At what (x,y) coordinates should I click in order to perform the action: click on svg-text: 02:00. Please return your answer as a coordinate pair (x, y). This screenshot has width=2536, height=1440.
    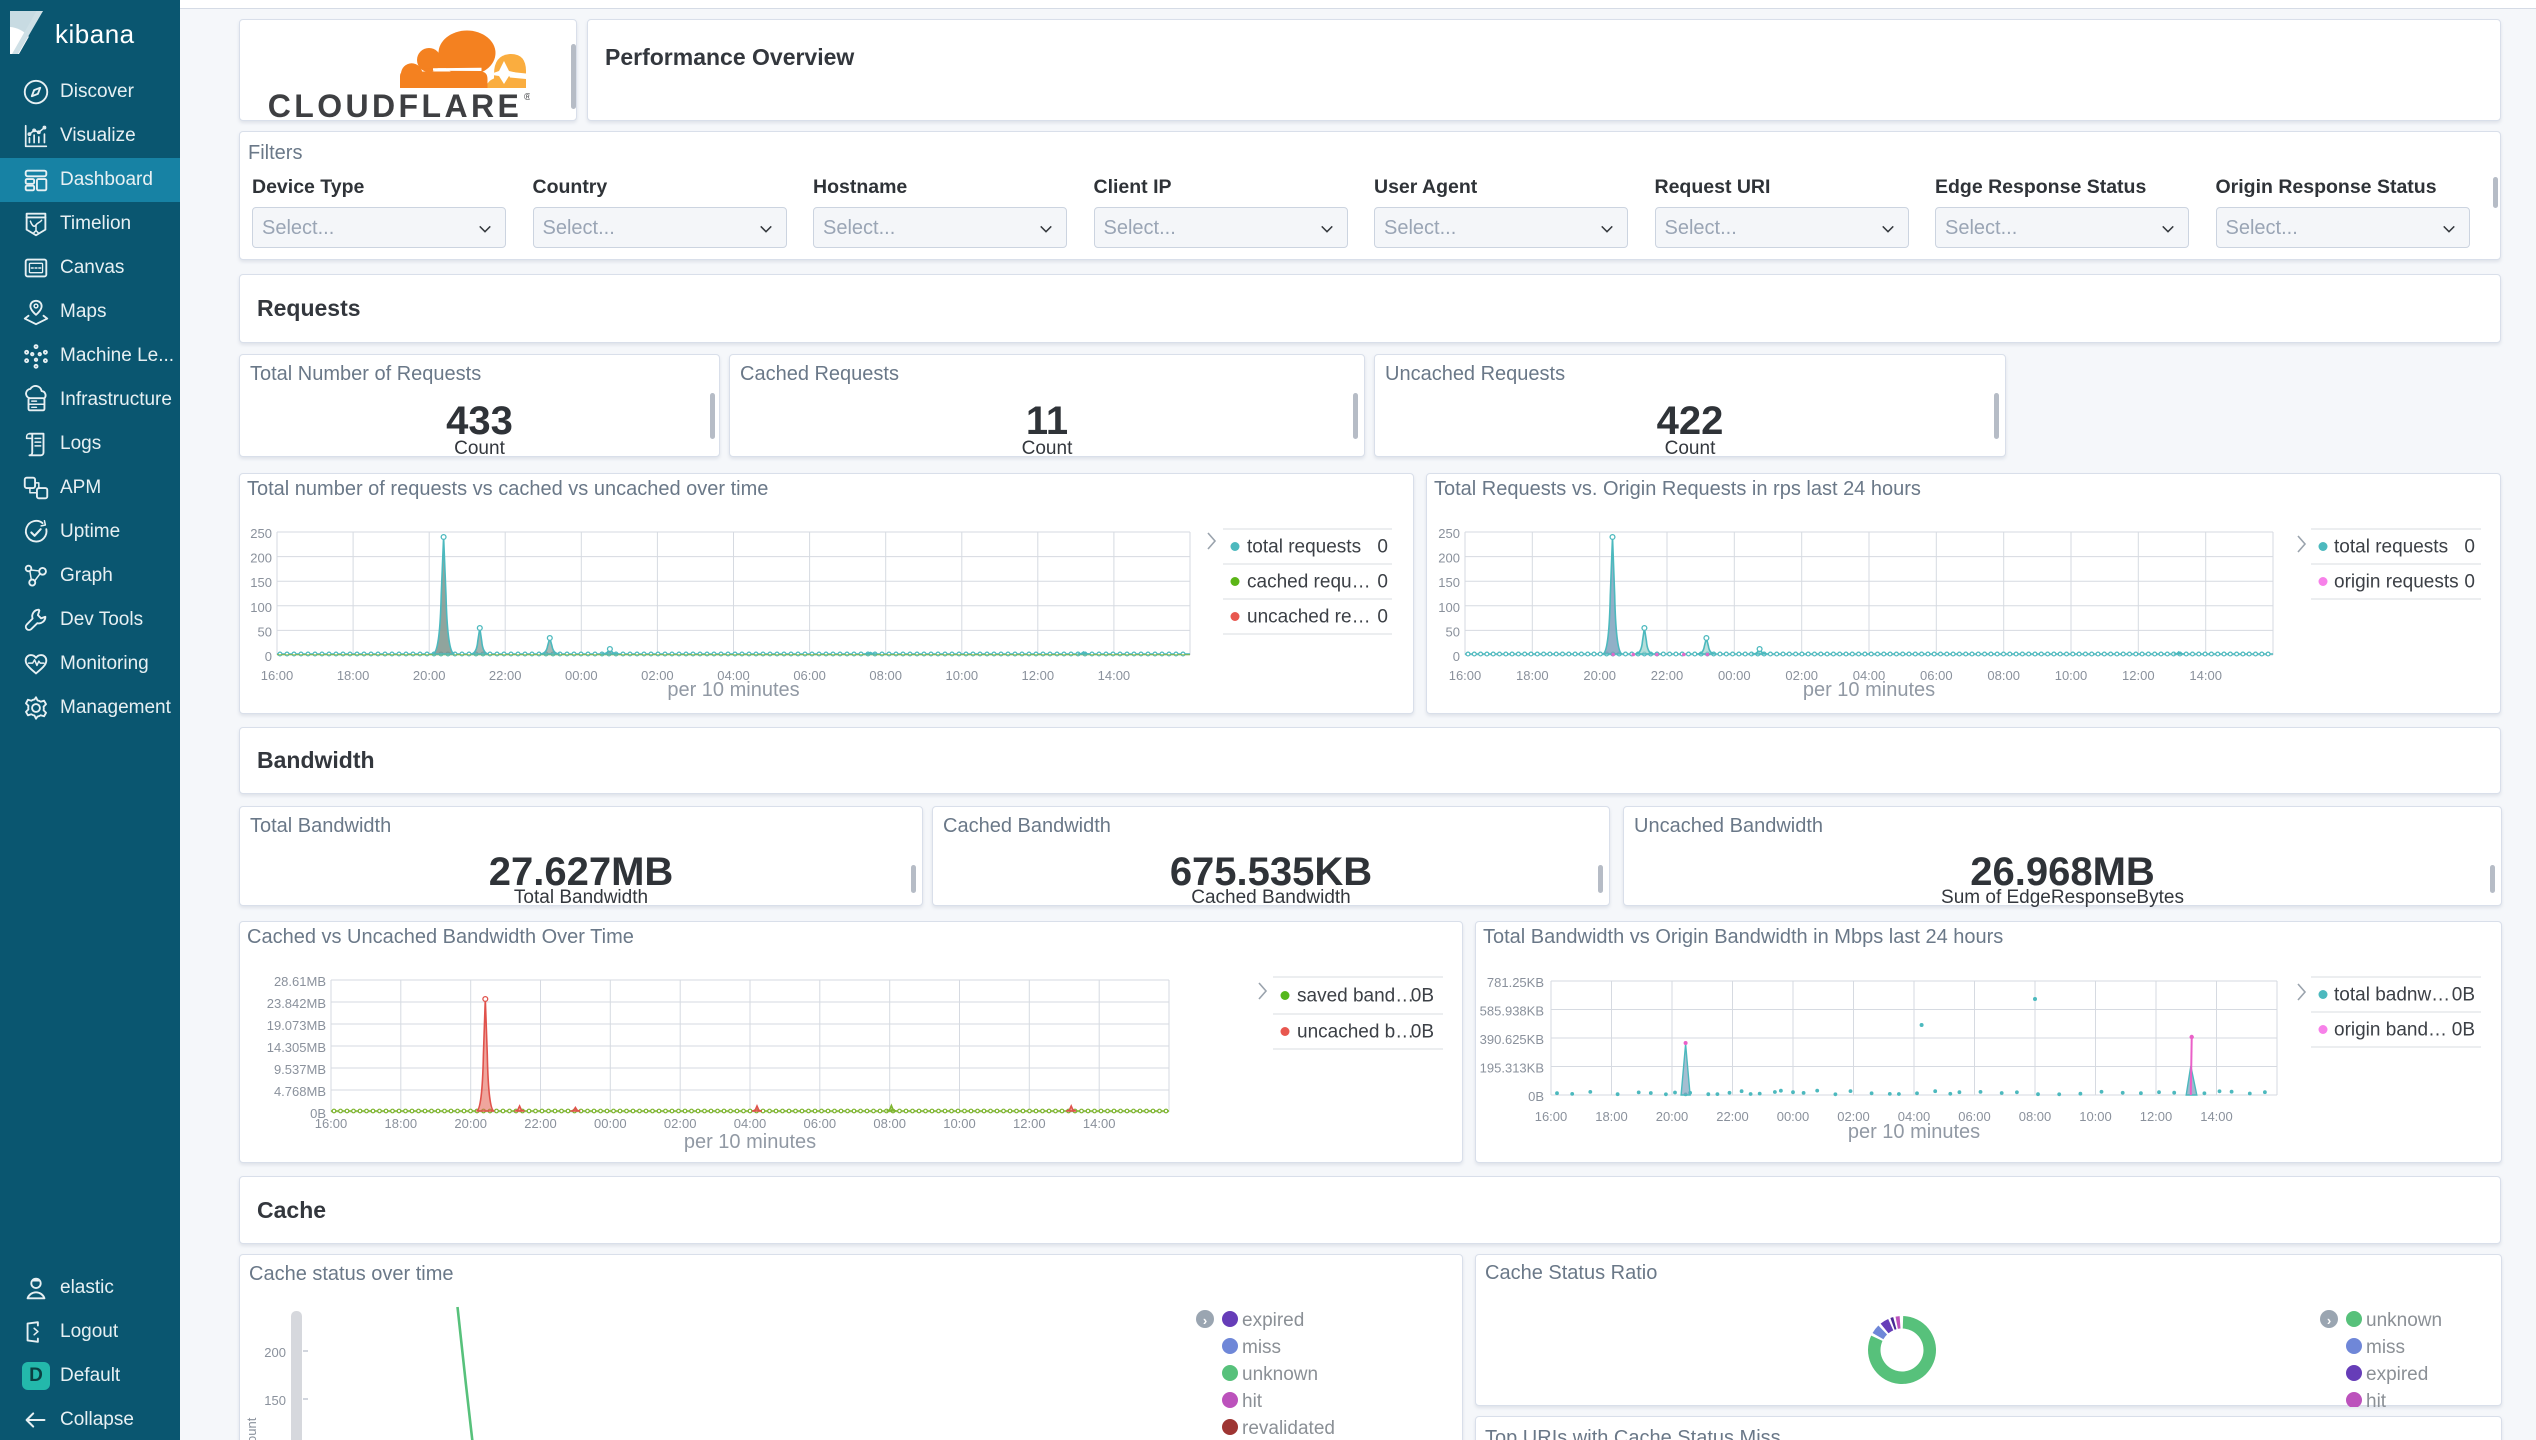
    Looking at the image, I should click on (680, 1123).